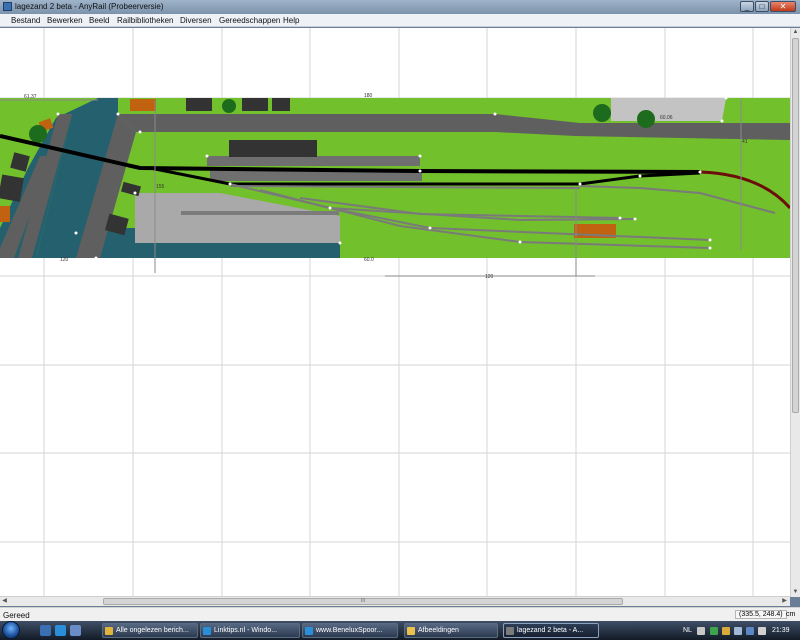 The width and height of the screenshot is (800, 640). Describe the element at coordinates (510, 631) in the screenshot. I see `anyrail-icon` at that location.